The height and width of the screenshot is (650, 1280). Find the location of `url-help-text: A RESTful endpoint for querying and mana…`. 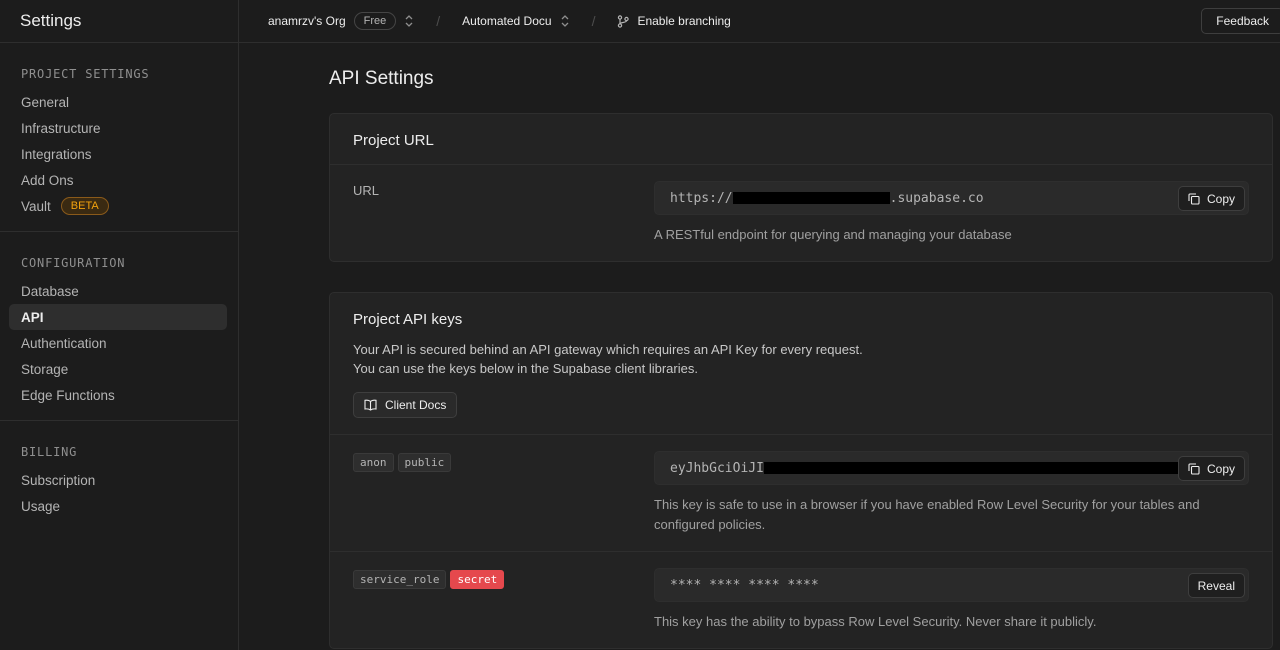

url-help-text: A RESTful endpoint for querying and mana… is located at coordinates (833, 234).